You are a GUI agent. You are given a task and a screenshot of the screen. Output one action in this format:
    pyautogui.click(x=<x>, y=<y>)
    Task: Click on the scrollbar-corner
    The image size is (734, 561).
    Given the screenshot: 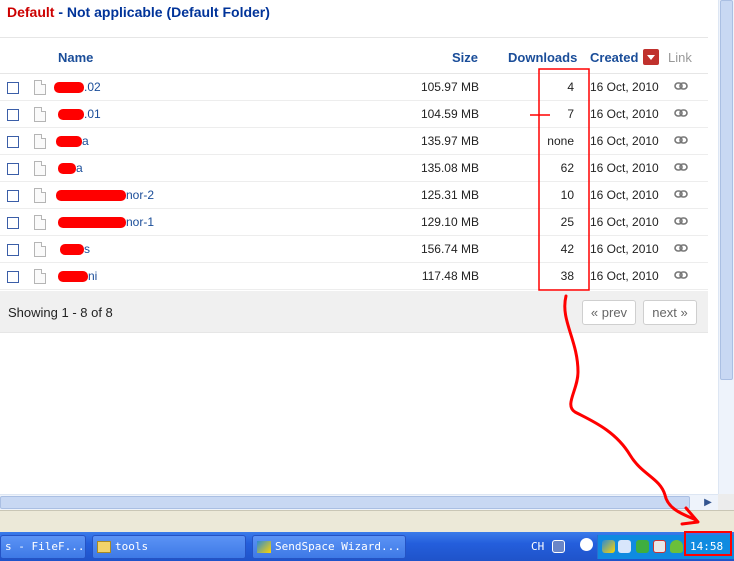 What is the action you would take?
    pyautogui.click(x=726, y=502)
    